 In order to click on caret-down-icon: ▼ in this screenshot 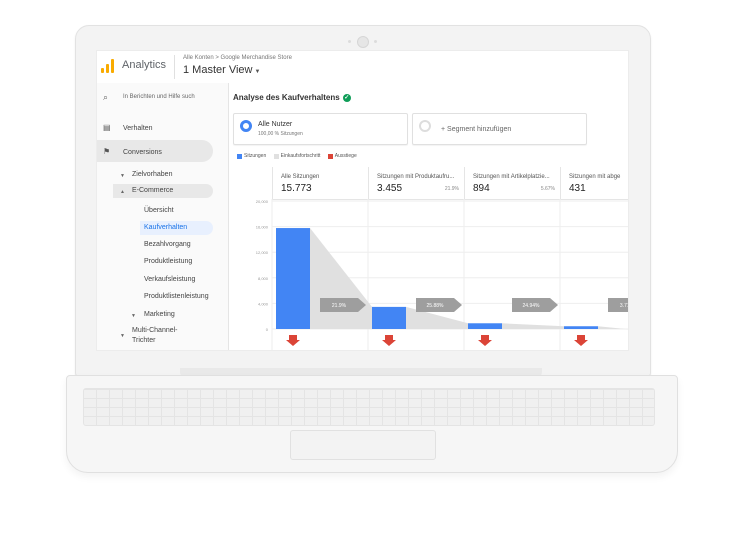, I will do `click(257, 72)`.